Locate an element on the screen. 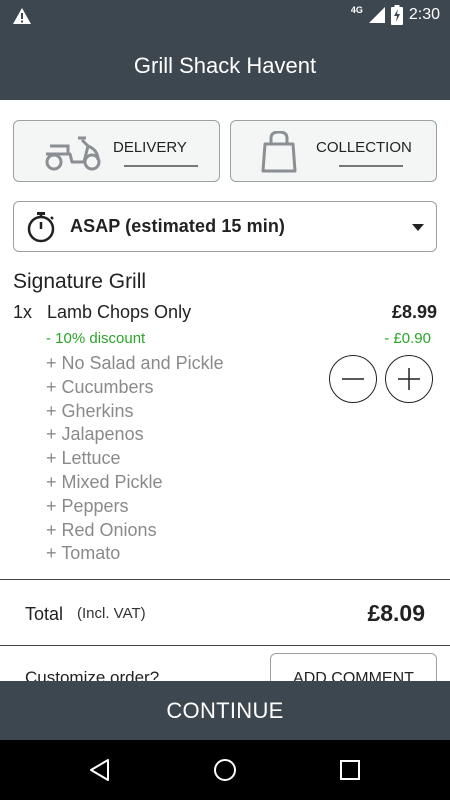 Image resolution: width=450 pixels, height=800 pixels. continue-button: CONTINUE is located at coordinates (225, 710).